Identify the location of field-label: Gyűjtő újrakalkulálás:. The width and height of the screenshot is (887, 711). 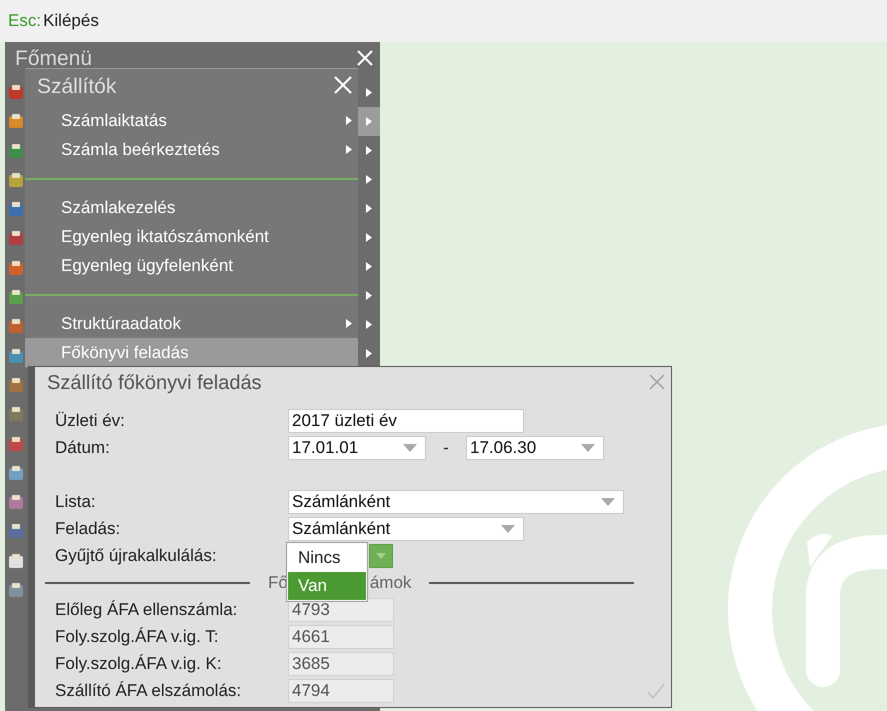
(136, 556).